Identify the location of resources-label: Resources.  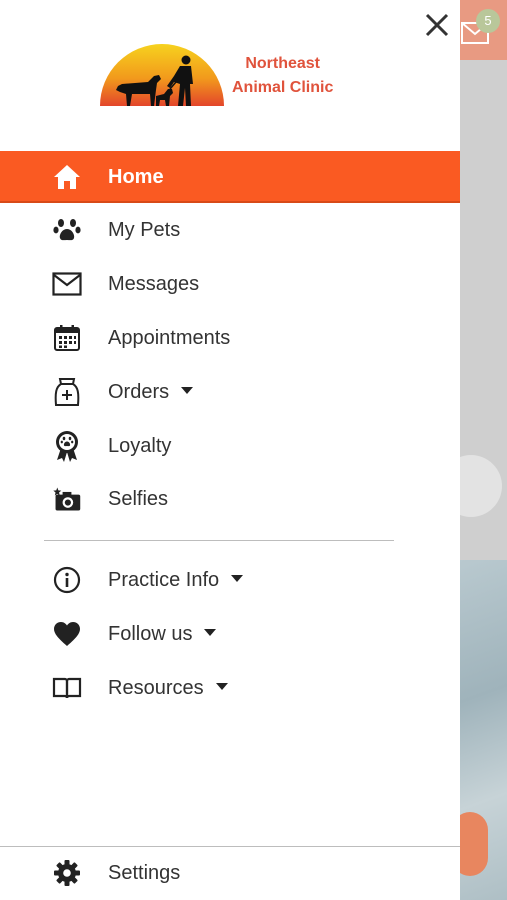
(156, 687).